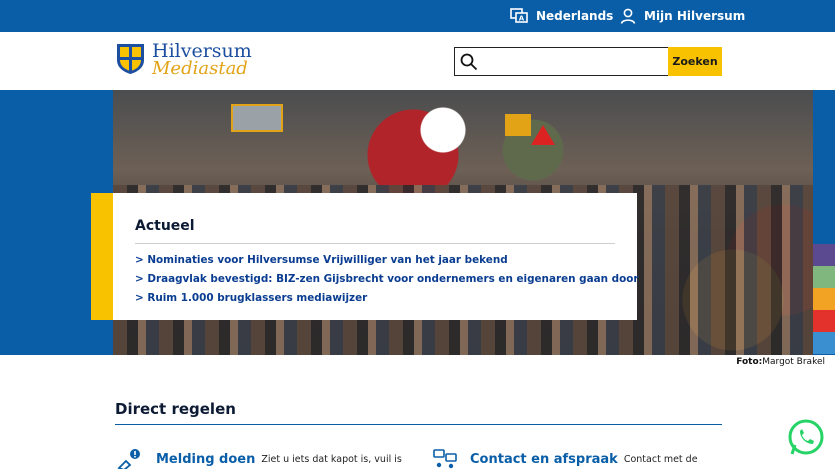 This screenshot has height=469, width=835. I want to click on hilversum-crest-icon, so click(130, 59).